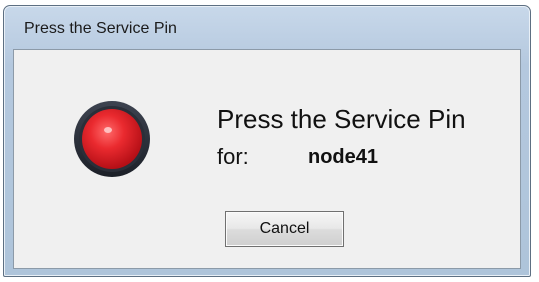 This screenshot has height=282, width=539. I want to click on red-indicator-light-icon, so click(112, 139).